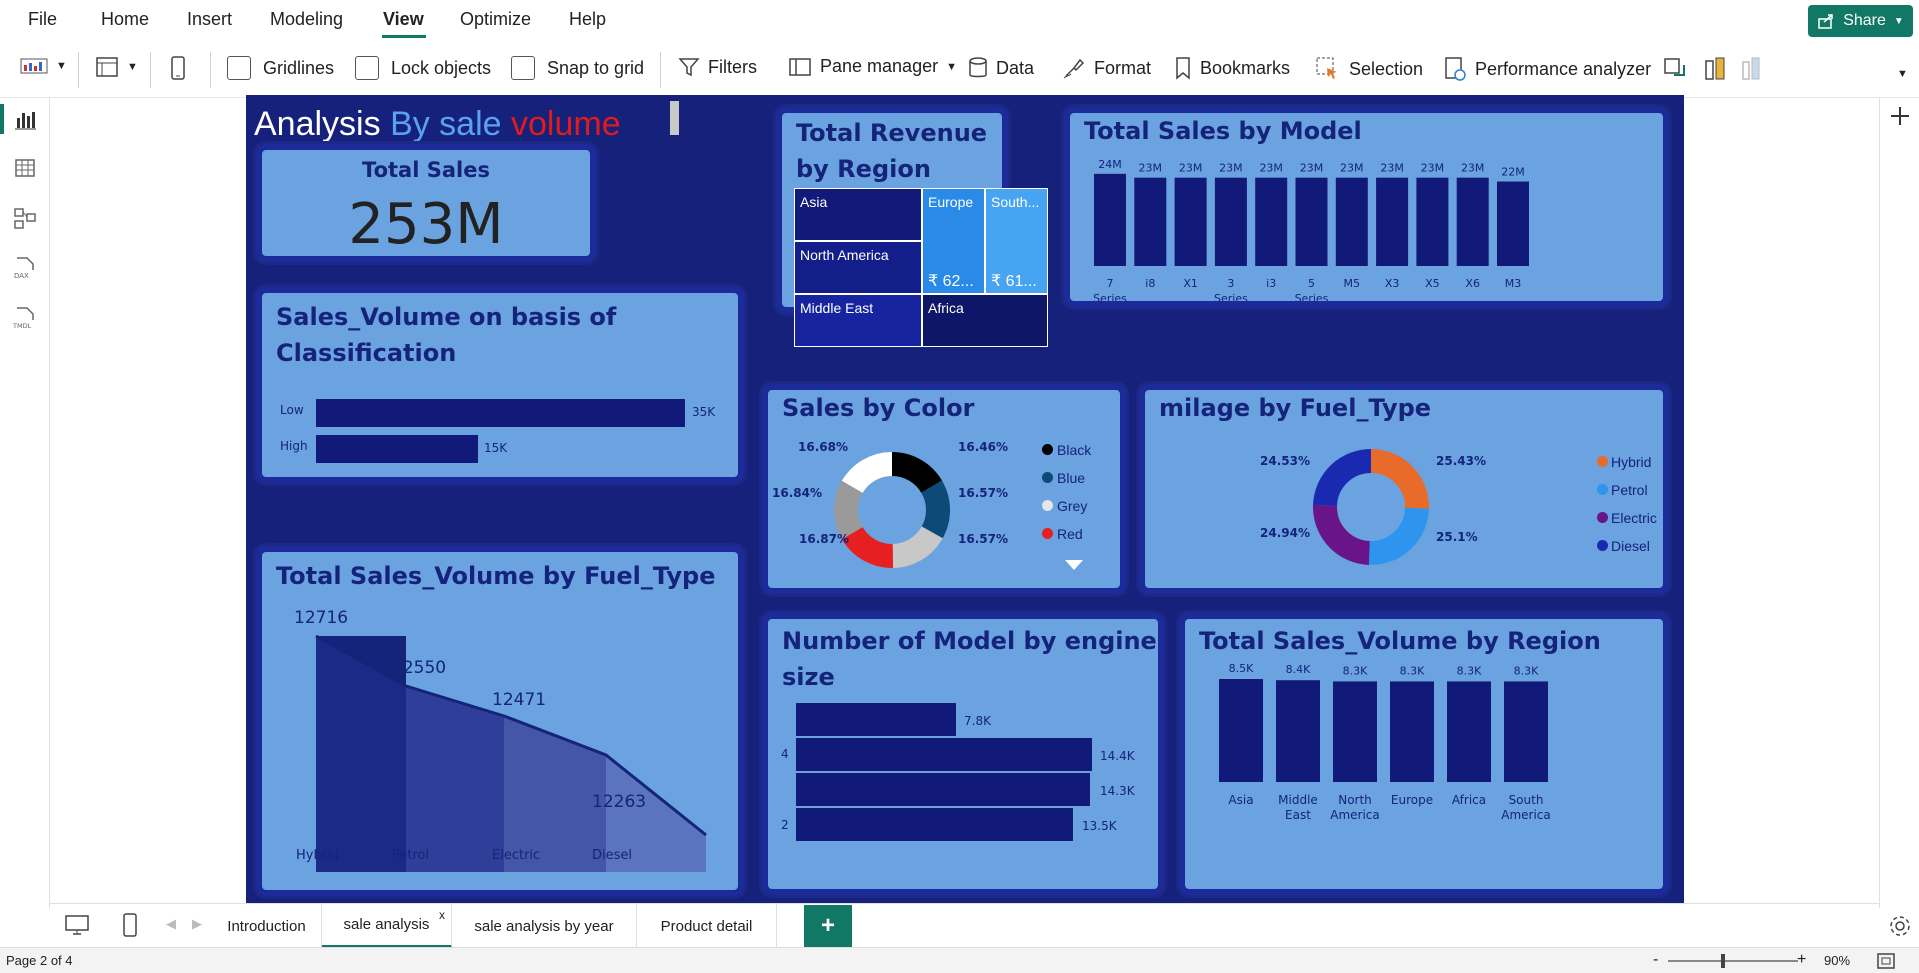  Describe the element at coordinates (455, 779) in the screenshot. I see `area-segment-petrol` at that location.